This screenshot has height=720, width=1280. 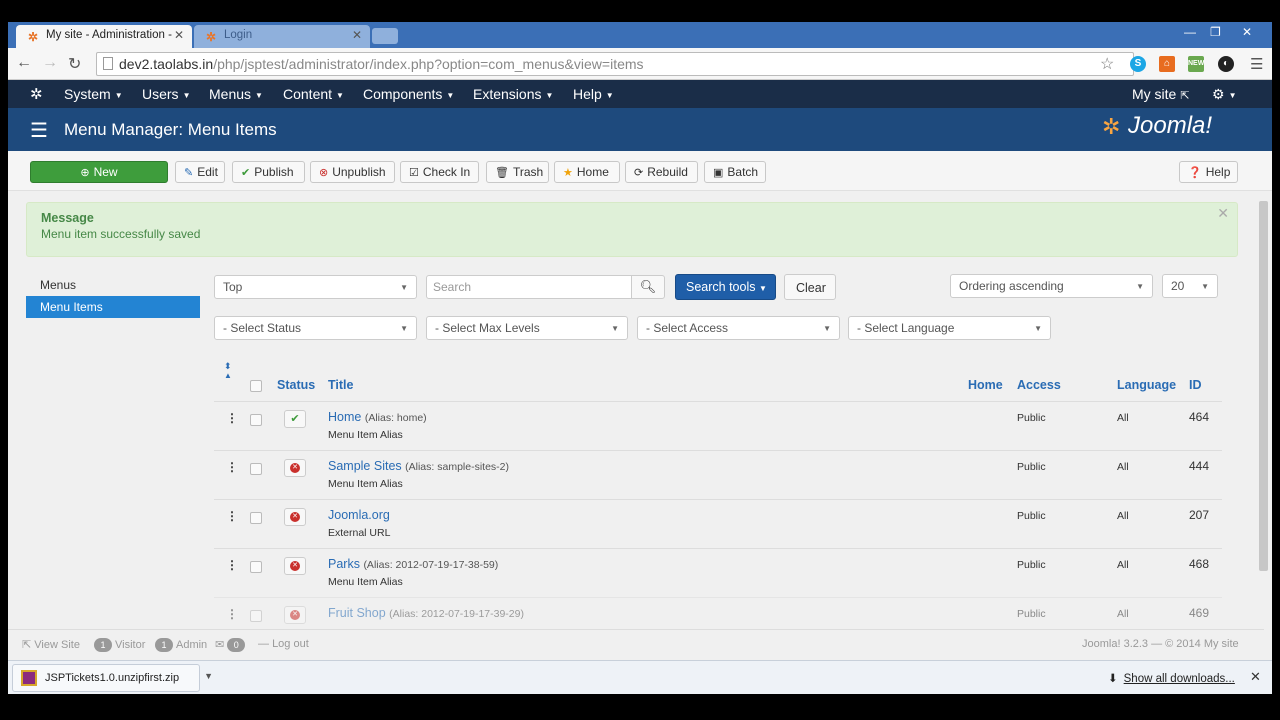 I want to click on my-site-link: My site ⇱, so click(x=1160, y=94).